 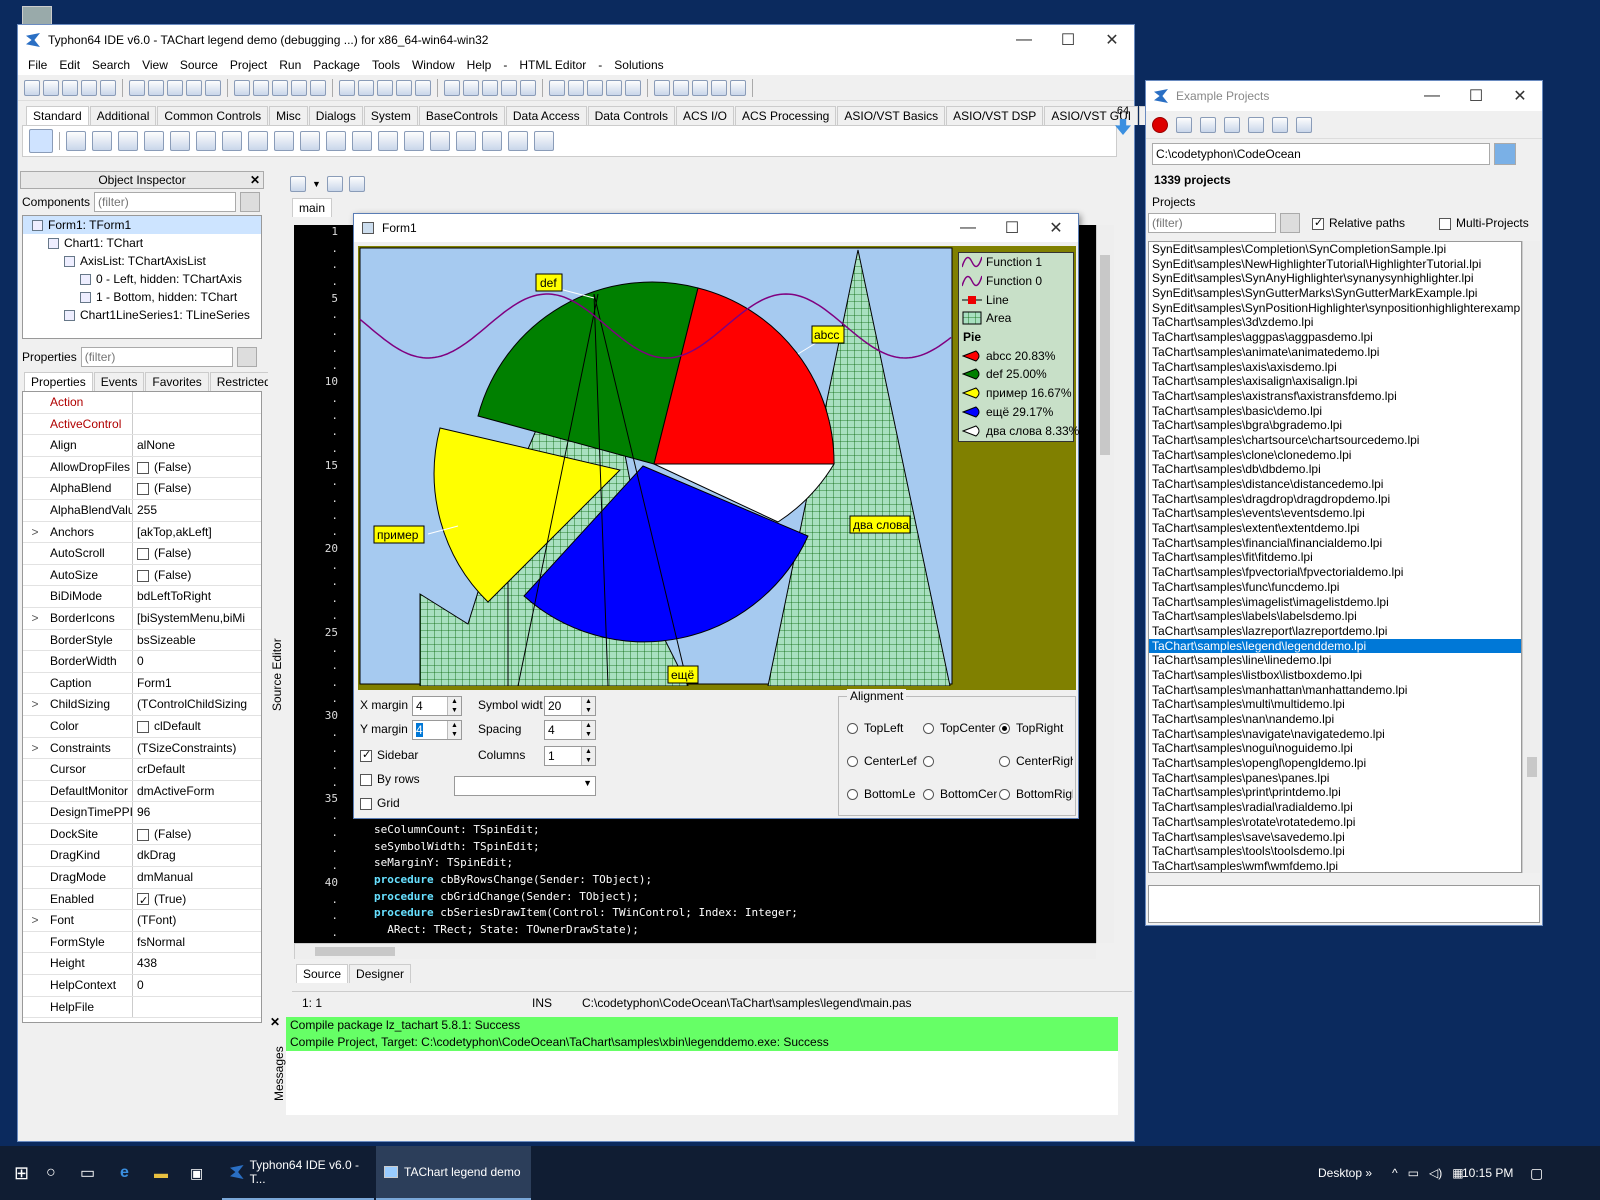 I want to click on tree-node: AxisList: TChartAxisList, so click(x=142, y=261).